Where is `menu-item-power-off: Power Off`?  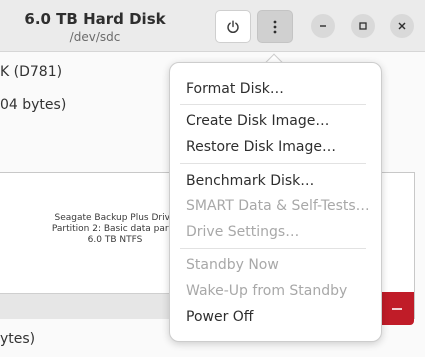 menu-item-power-off: Power Off is located at coordinates (219, 317).